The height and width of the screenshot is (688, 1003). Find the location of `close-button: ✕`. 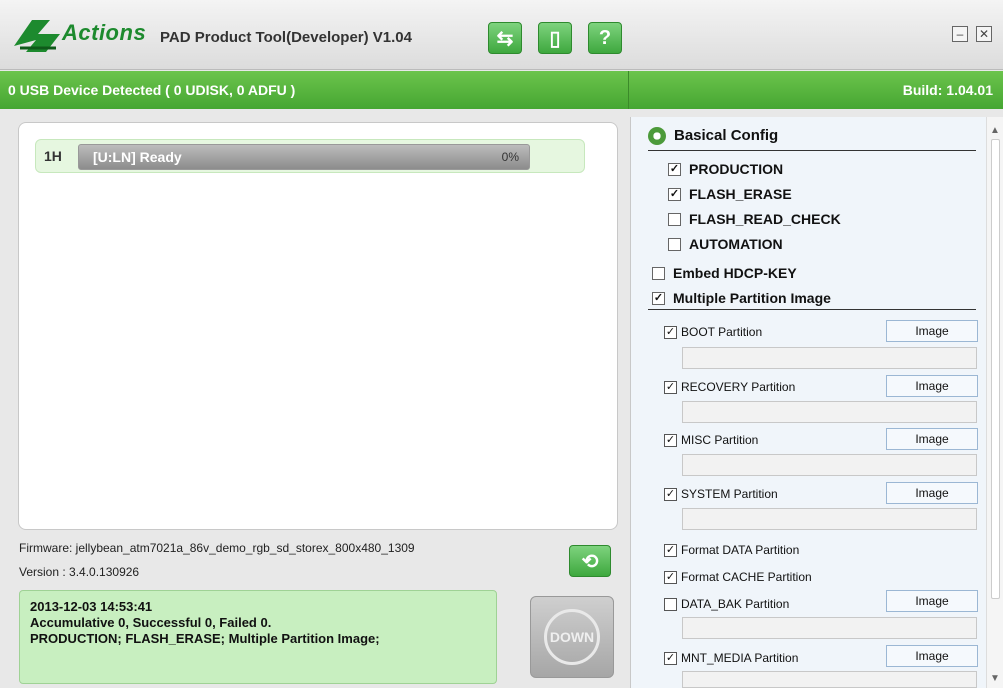

close-button: ✕ is located at coordinates (984, 34).